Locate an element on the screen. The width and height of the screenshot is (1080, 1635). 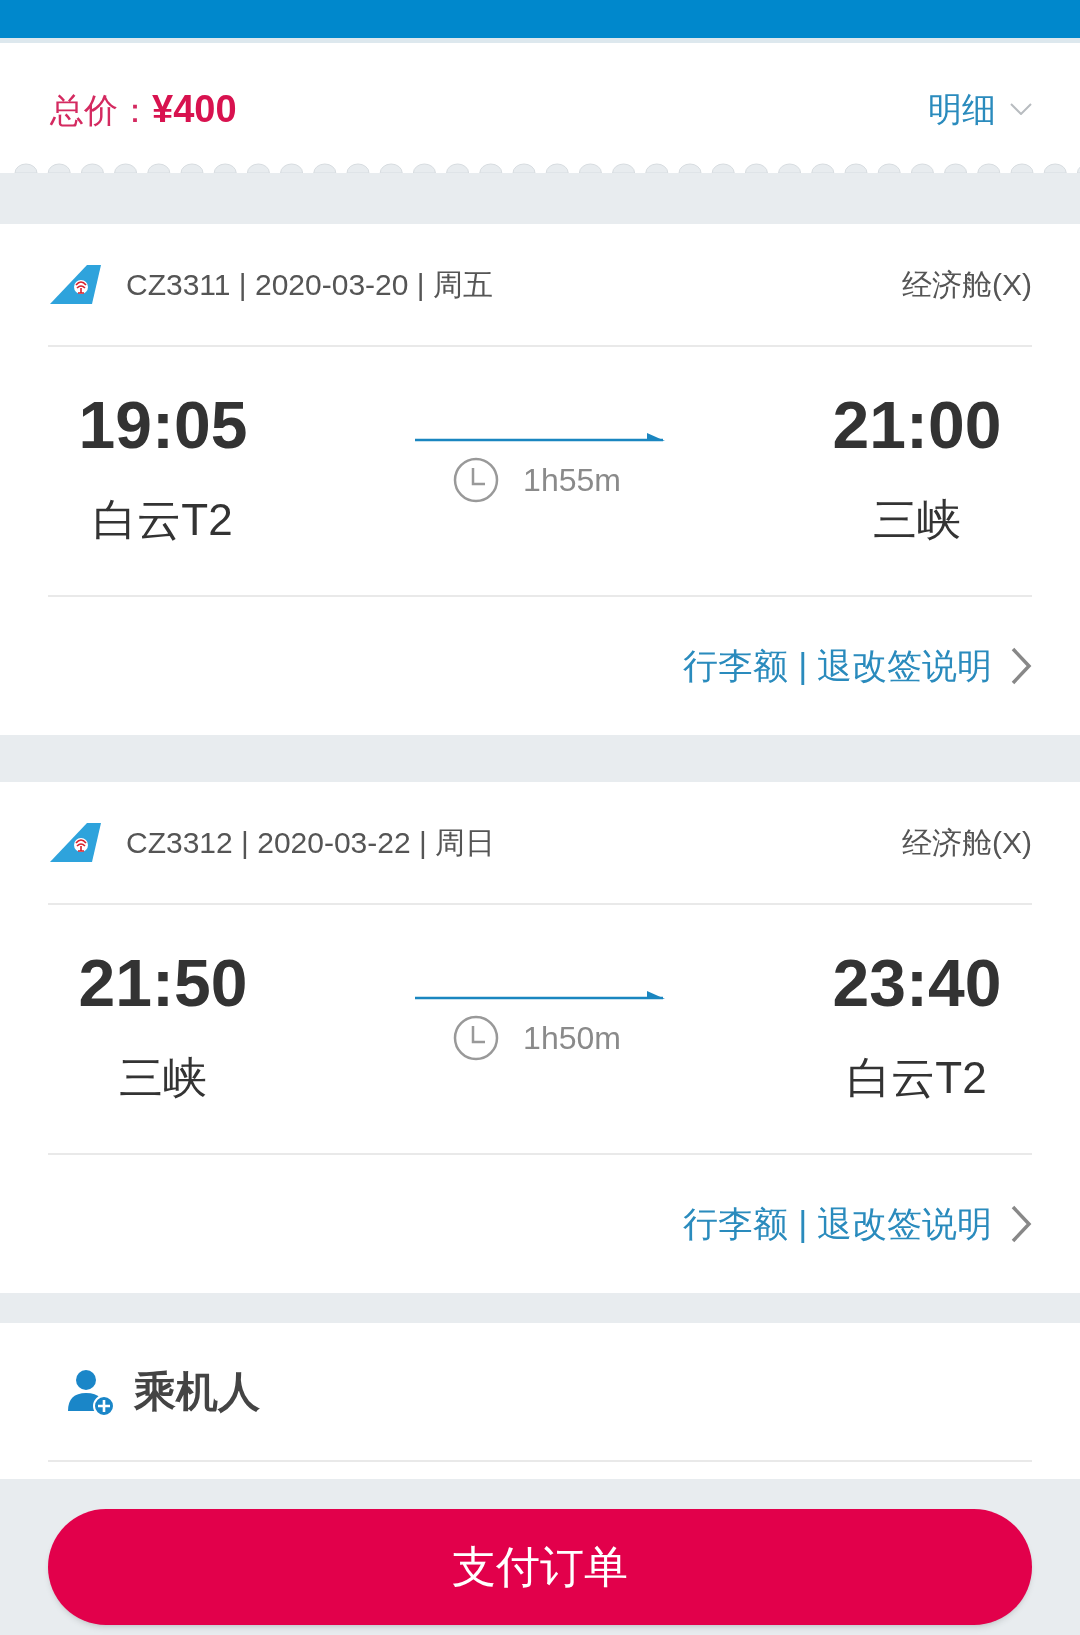
detail-button: 明细 is located at coordinates (980, 109).